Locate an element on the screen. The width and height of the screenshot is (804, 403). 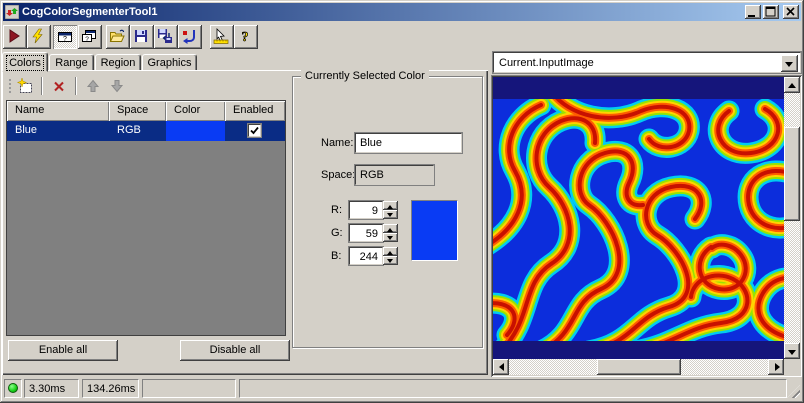
image-source-combobox: Current.InputImage is located at coordinates (647, 62).